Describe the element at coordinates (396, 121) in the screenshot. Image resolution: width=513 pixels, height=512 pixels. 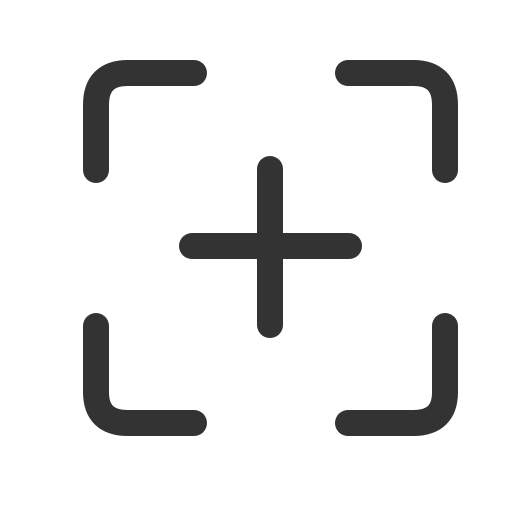
I see `corner-top-right-icon` at that location.